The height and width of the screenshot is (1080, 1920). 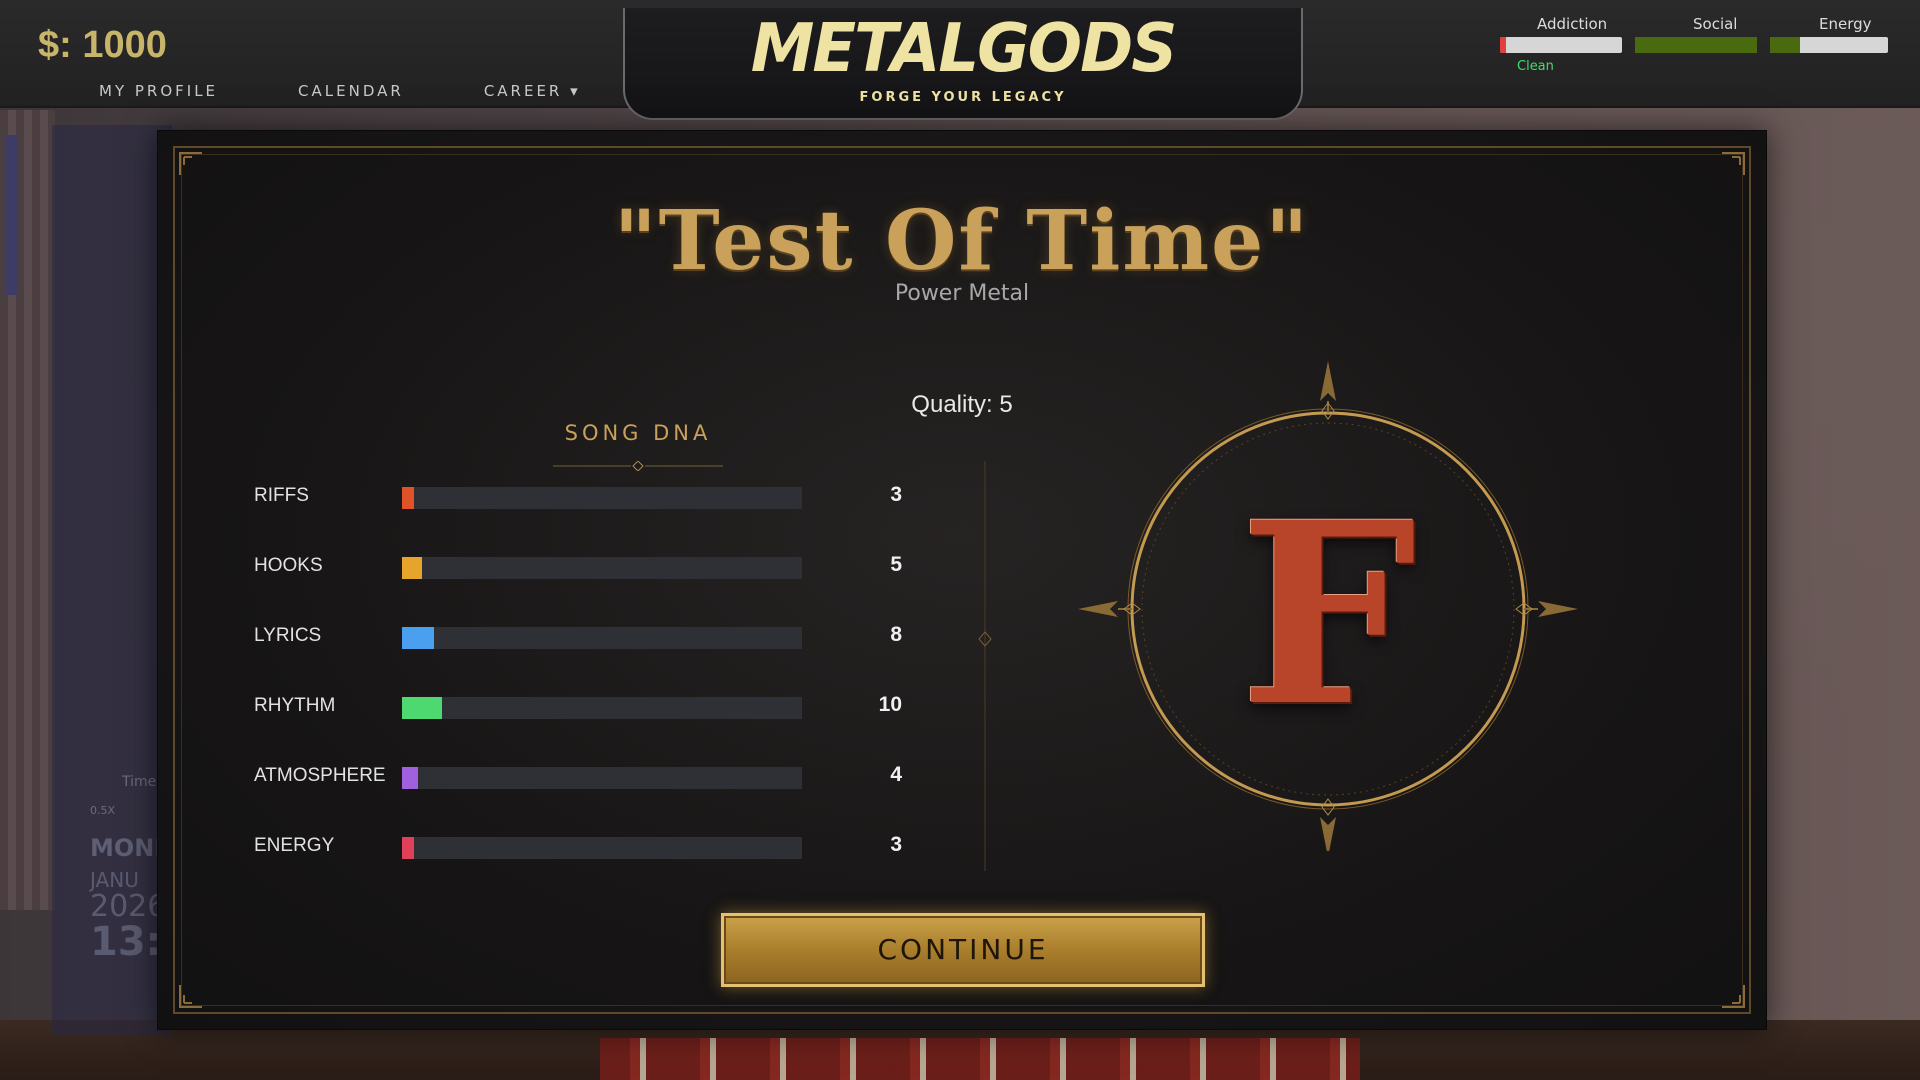 I want to click on addiction-bar, so click(x=1561, y=45).